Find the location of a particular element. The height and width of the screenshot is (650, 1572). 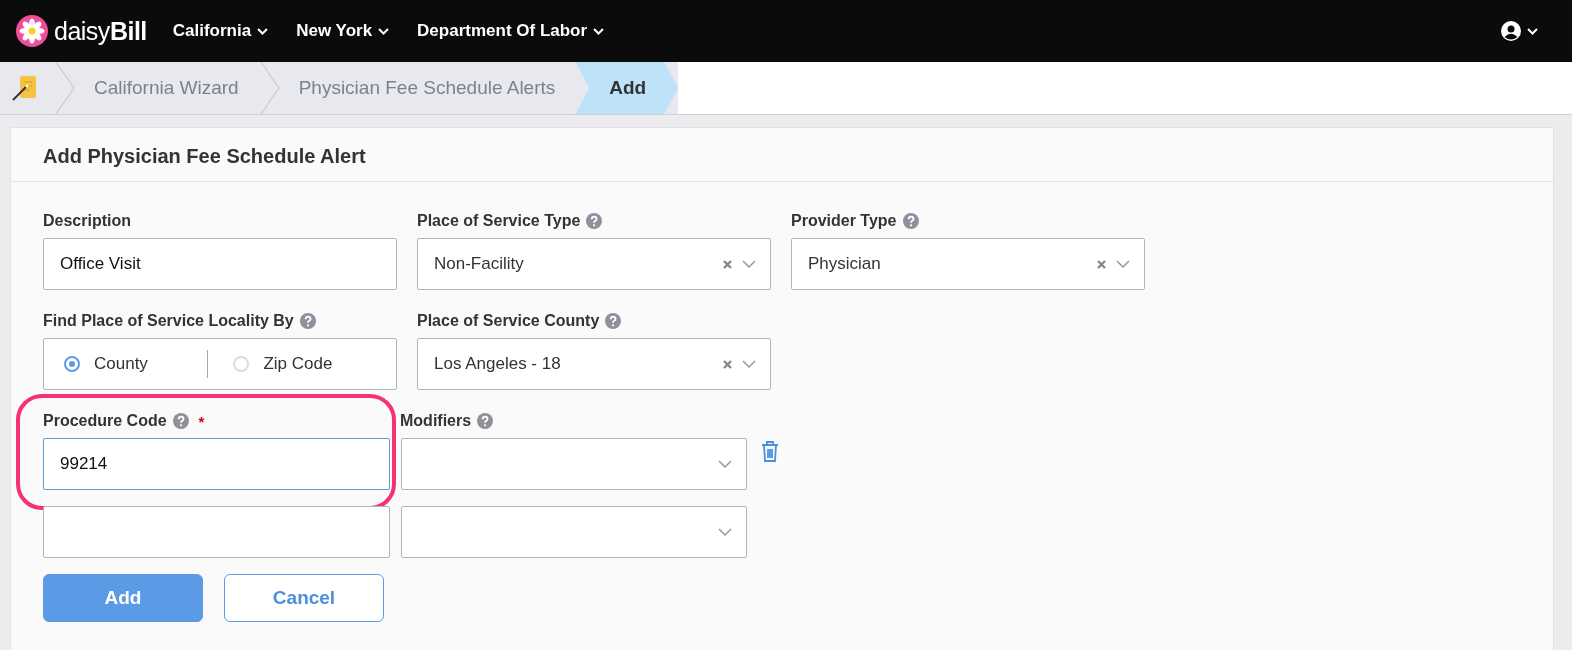

radio-option: County is located at coordinates (135, 364).